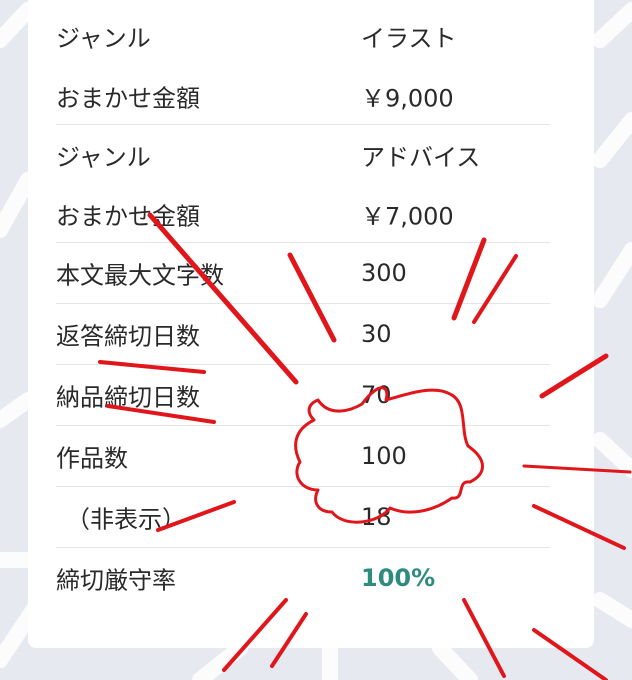 The width and height of the screenshot is (632, 680). What do you see at coordinates (303, 333) in the screenshot?
I see `detail-row-reply-deadline: 返答締切日数 30` at bounding box center [303, 333].